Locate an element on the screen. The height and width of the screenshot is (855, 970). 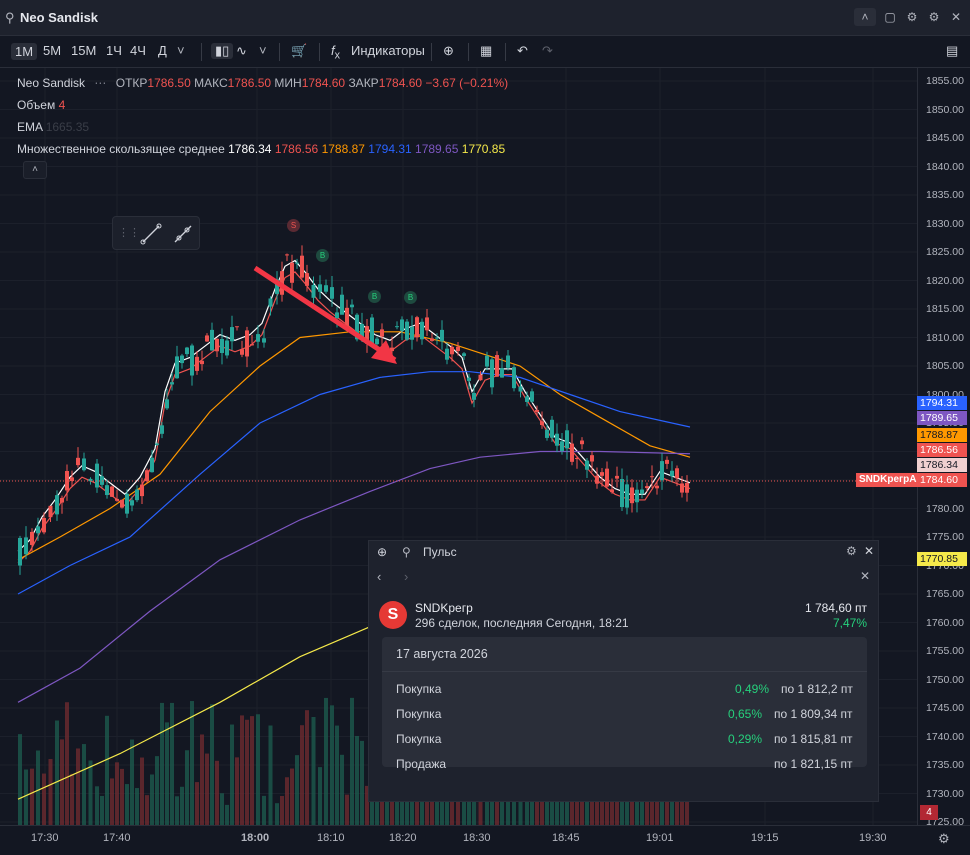
chevron-down-icon: ˅ is located at coordinates (181, 50).